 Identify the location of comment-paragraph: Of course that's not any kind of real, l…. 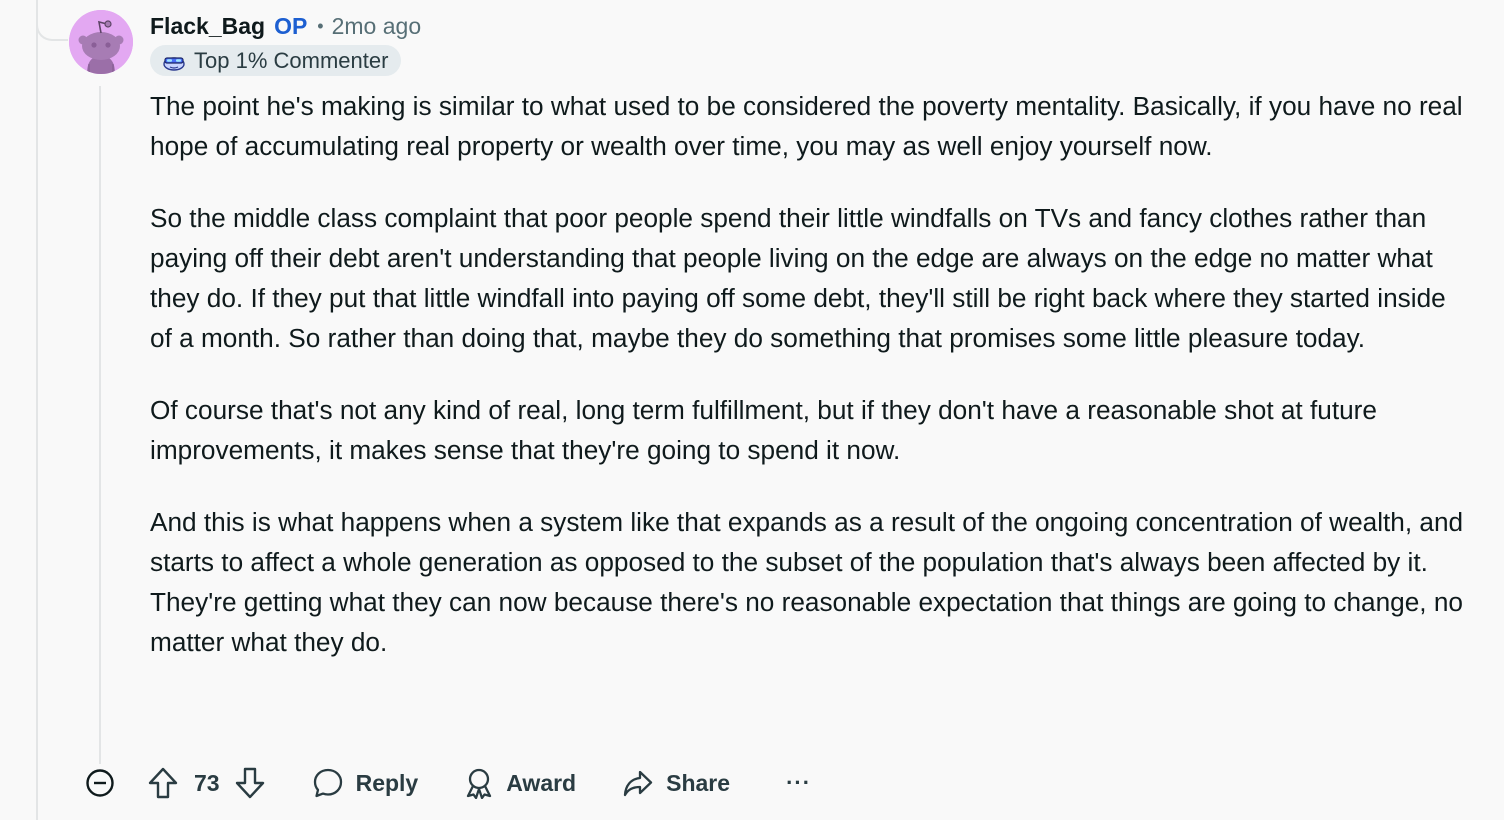
(763, 430).